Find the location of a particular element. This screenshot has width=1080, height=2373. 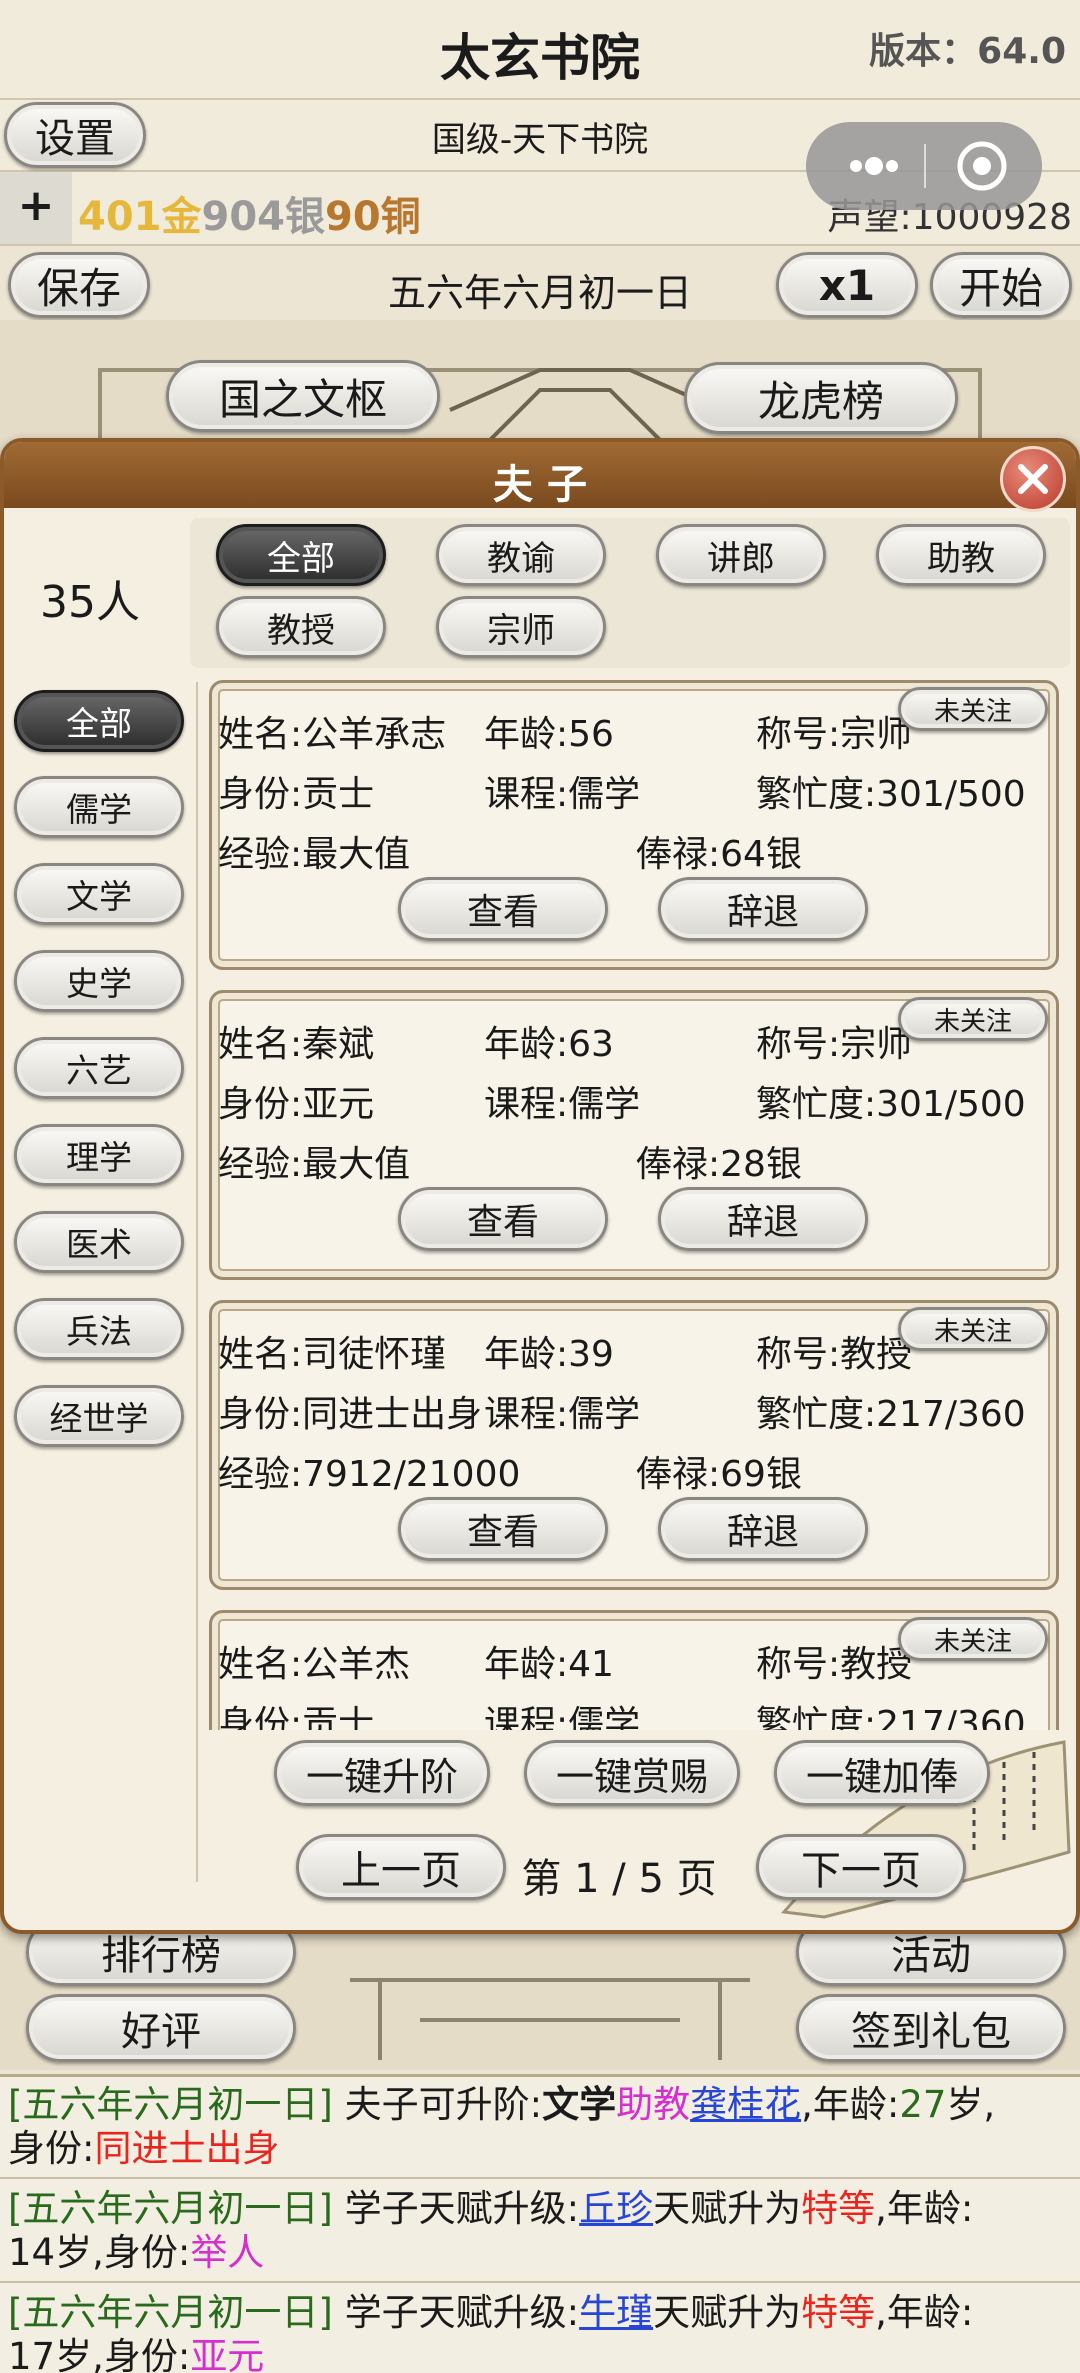

teacher-title: 称号:教授 is located at coordinates (834, 1664).